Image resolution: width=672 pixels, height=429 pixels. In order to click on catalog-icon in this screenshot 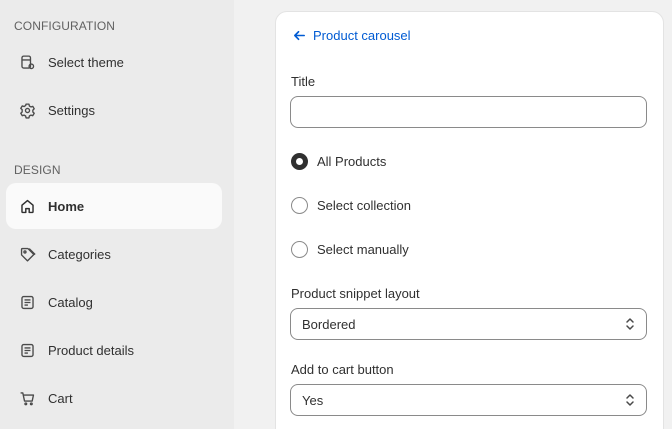, I will do `click(27, 302)`.